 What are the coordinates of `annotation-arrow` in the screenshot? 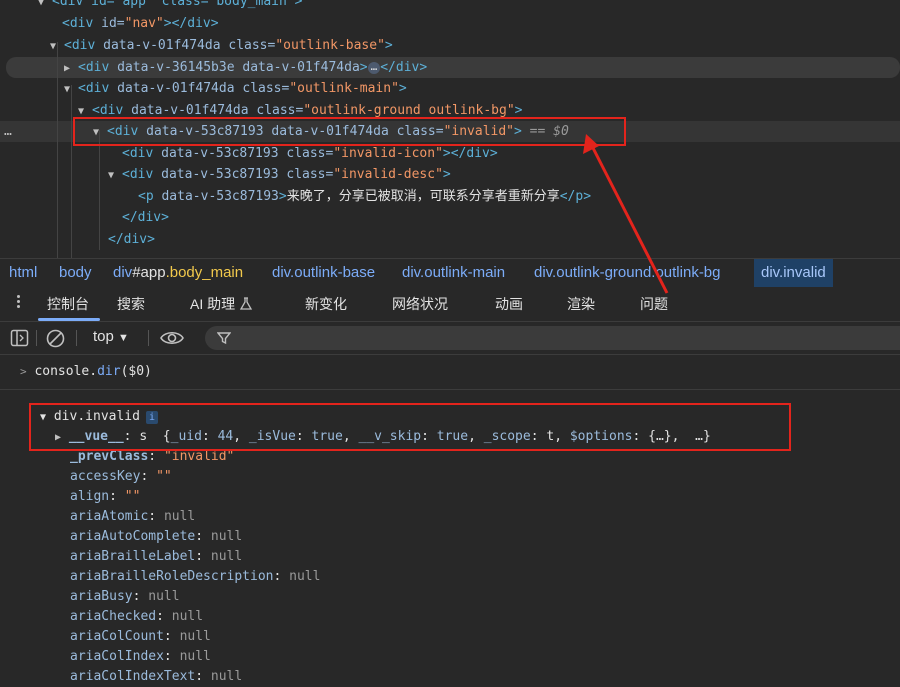 It's located at (626, 214).